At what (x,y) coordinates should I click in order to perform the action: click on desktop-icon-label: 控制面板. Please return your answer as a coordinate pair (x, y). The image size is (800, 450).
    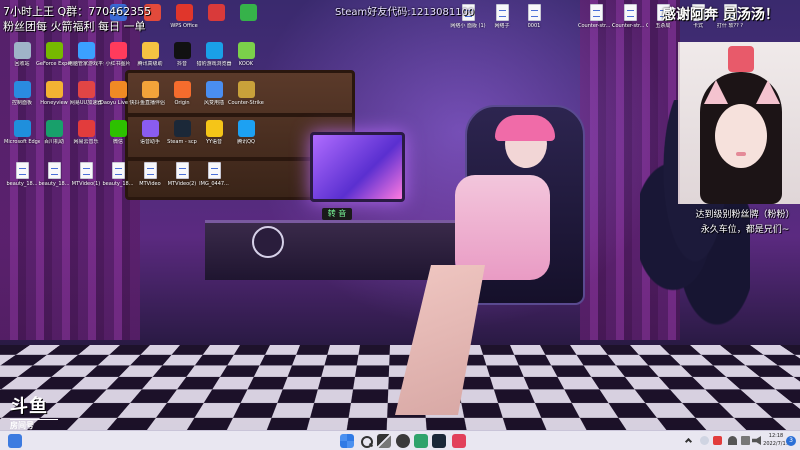
    Looking at the image, I should click on (22, 103).